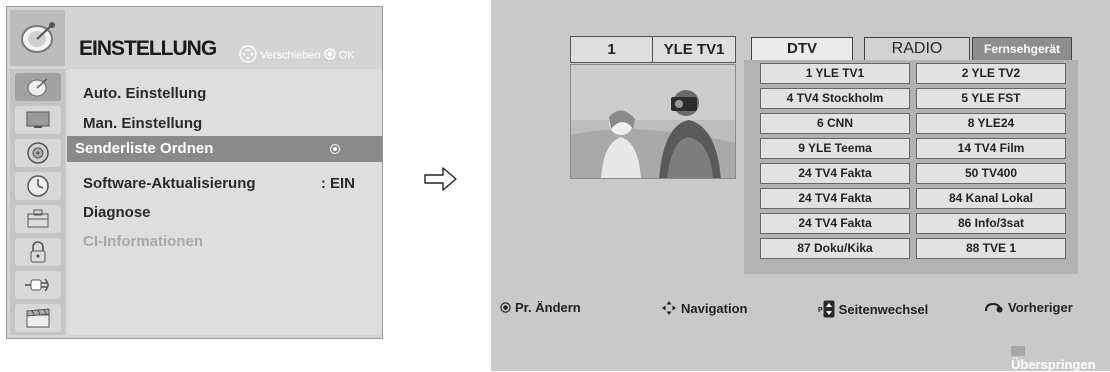  I want to click on title-hints: Verschieben OK, so click(297, 55).